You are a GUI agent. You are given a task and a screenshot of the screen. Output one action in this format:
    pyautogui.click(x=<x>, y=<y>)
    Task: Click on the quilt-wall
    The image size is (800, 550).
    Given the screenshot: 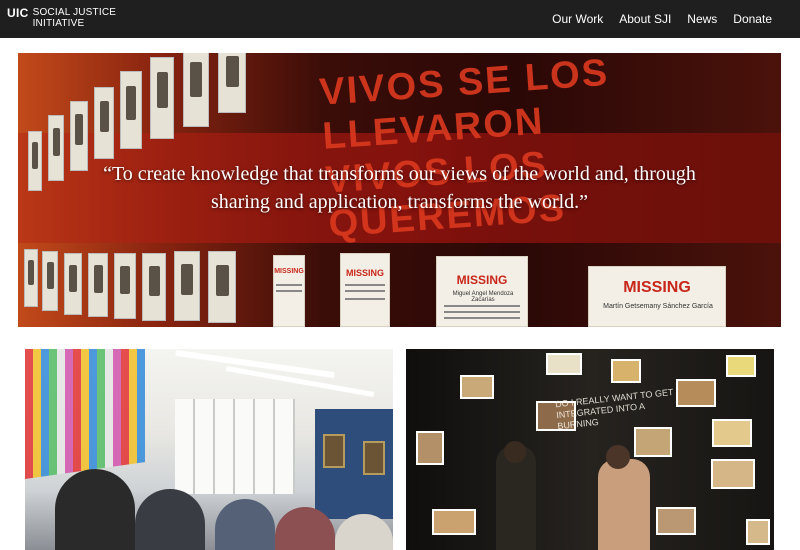 What is the action you would take?
    pyautogui.click(x=85, y=414)
    